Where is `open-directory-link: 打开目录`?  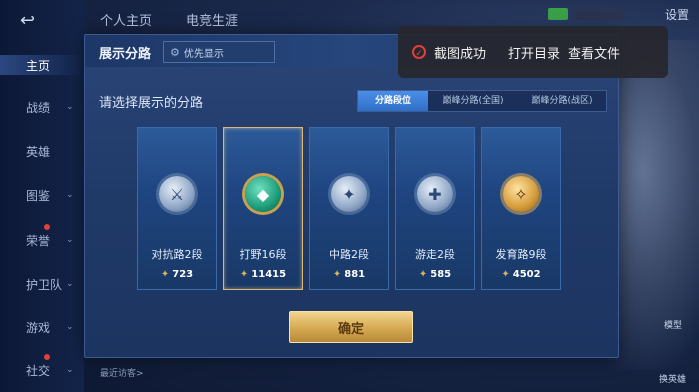 open-directory-link: 打开目录 is located at coordinates (534, 52).